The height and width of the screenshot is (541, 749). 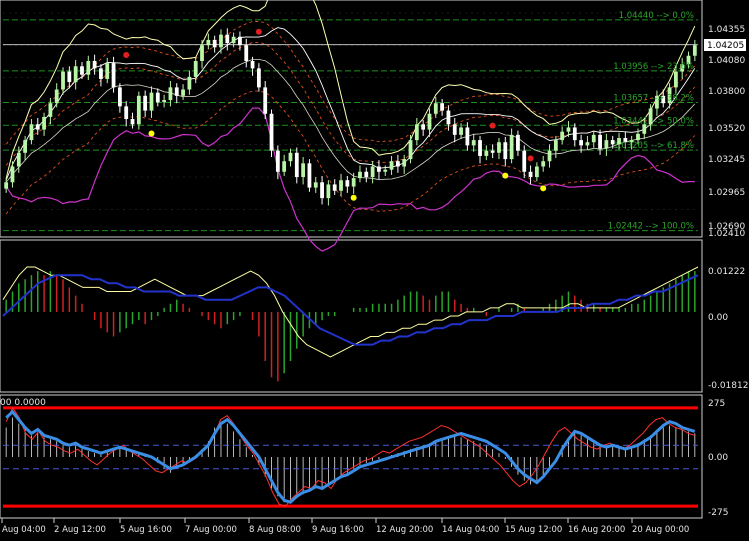 I want to click on time-tick-label: 15 Aug 12:00, so click(x=533, y=530).